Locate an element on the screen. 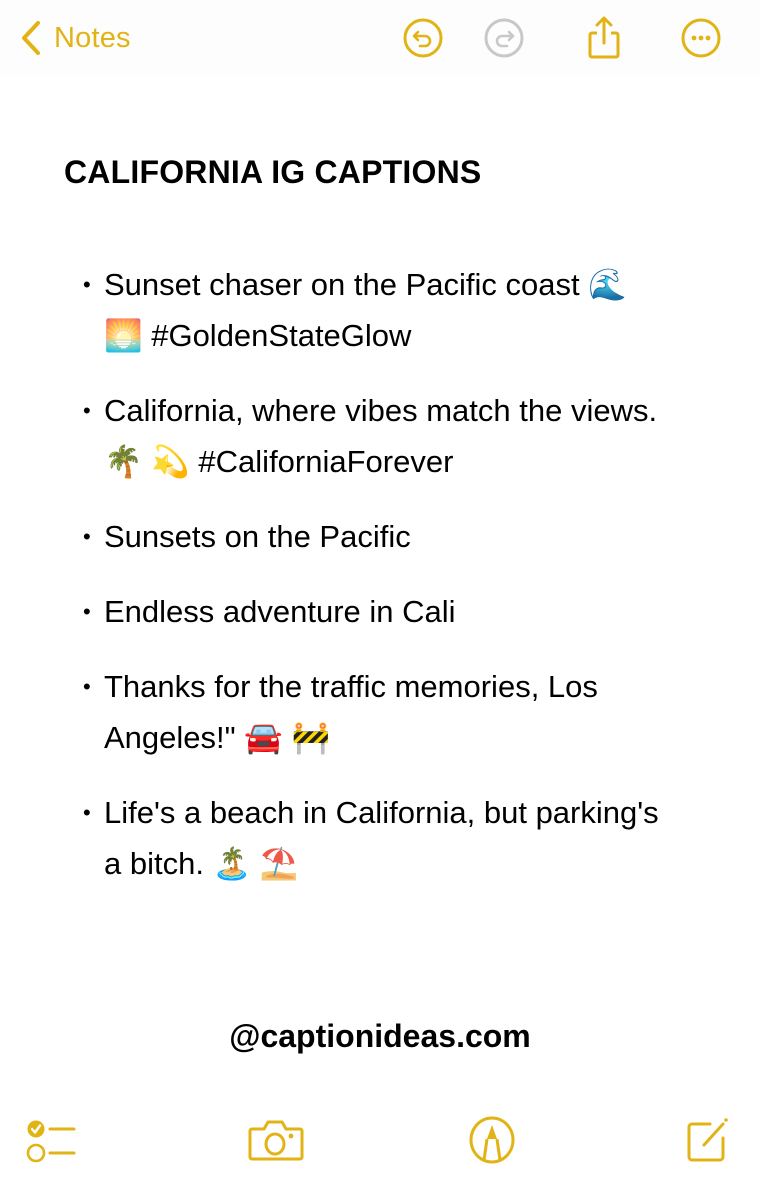 This screenshot has height=1200, width=760. footer-credit: @captionideas.com is located at coordinates (380, 1036).